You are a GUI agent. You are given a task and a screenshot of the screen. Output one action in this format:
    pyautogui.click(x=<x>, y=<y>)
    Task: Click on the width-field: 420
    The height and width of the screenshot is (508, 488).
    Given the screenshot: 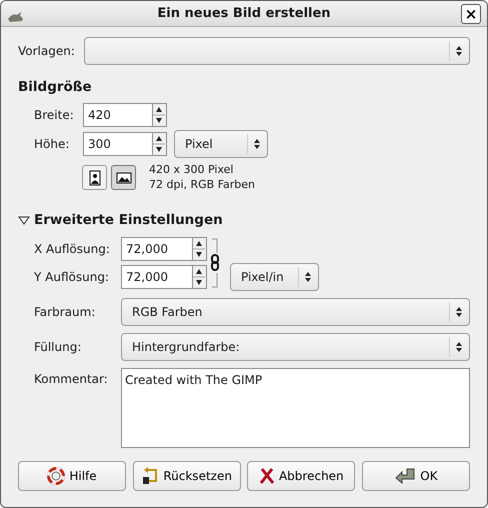 What is the action you would take?
    pyautogui.click(x=118, y=115)
    